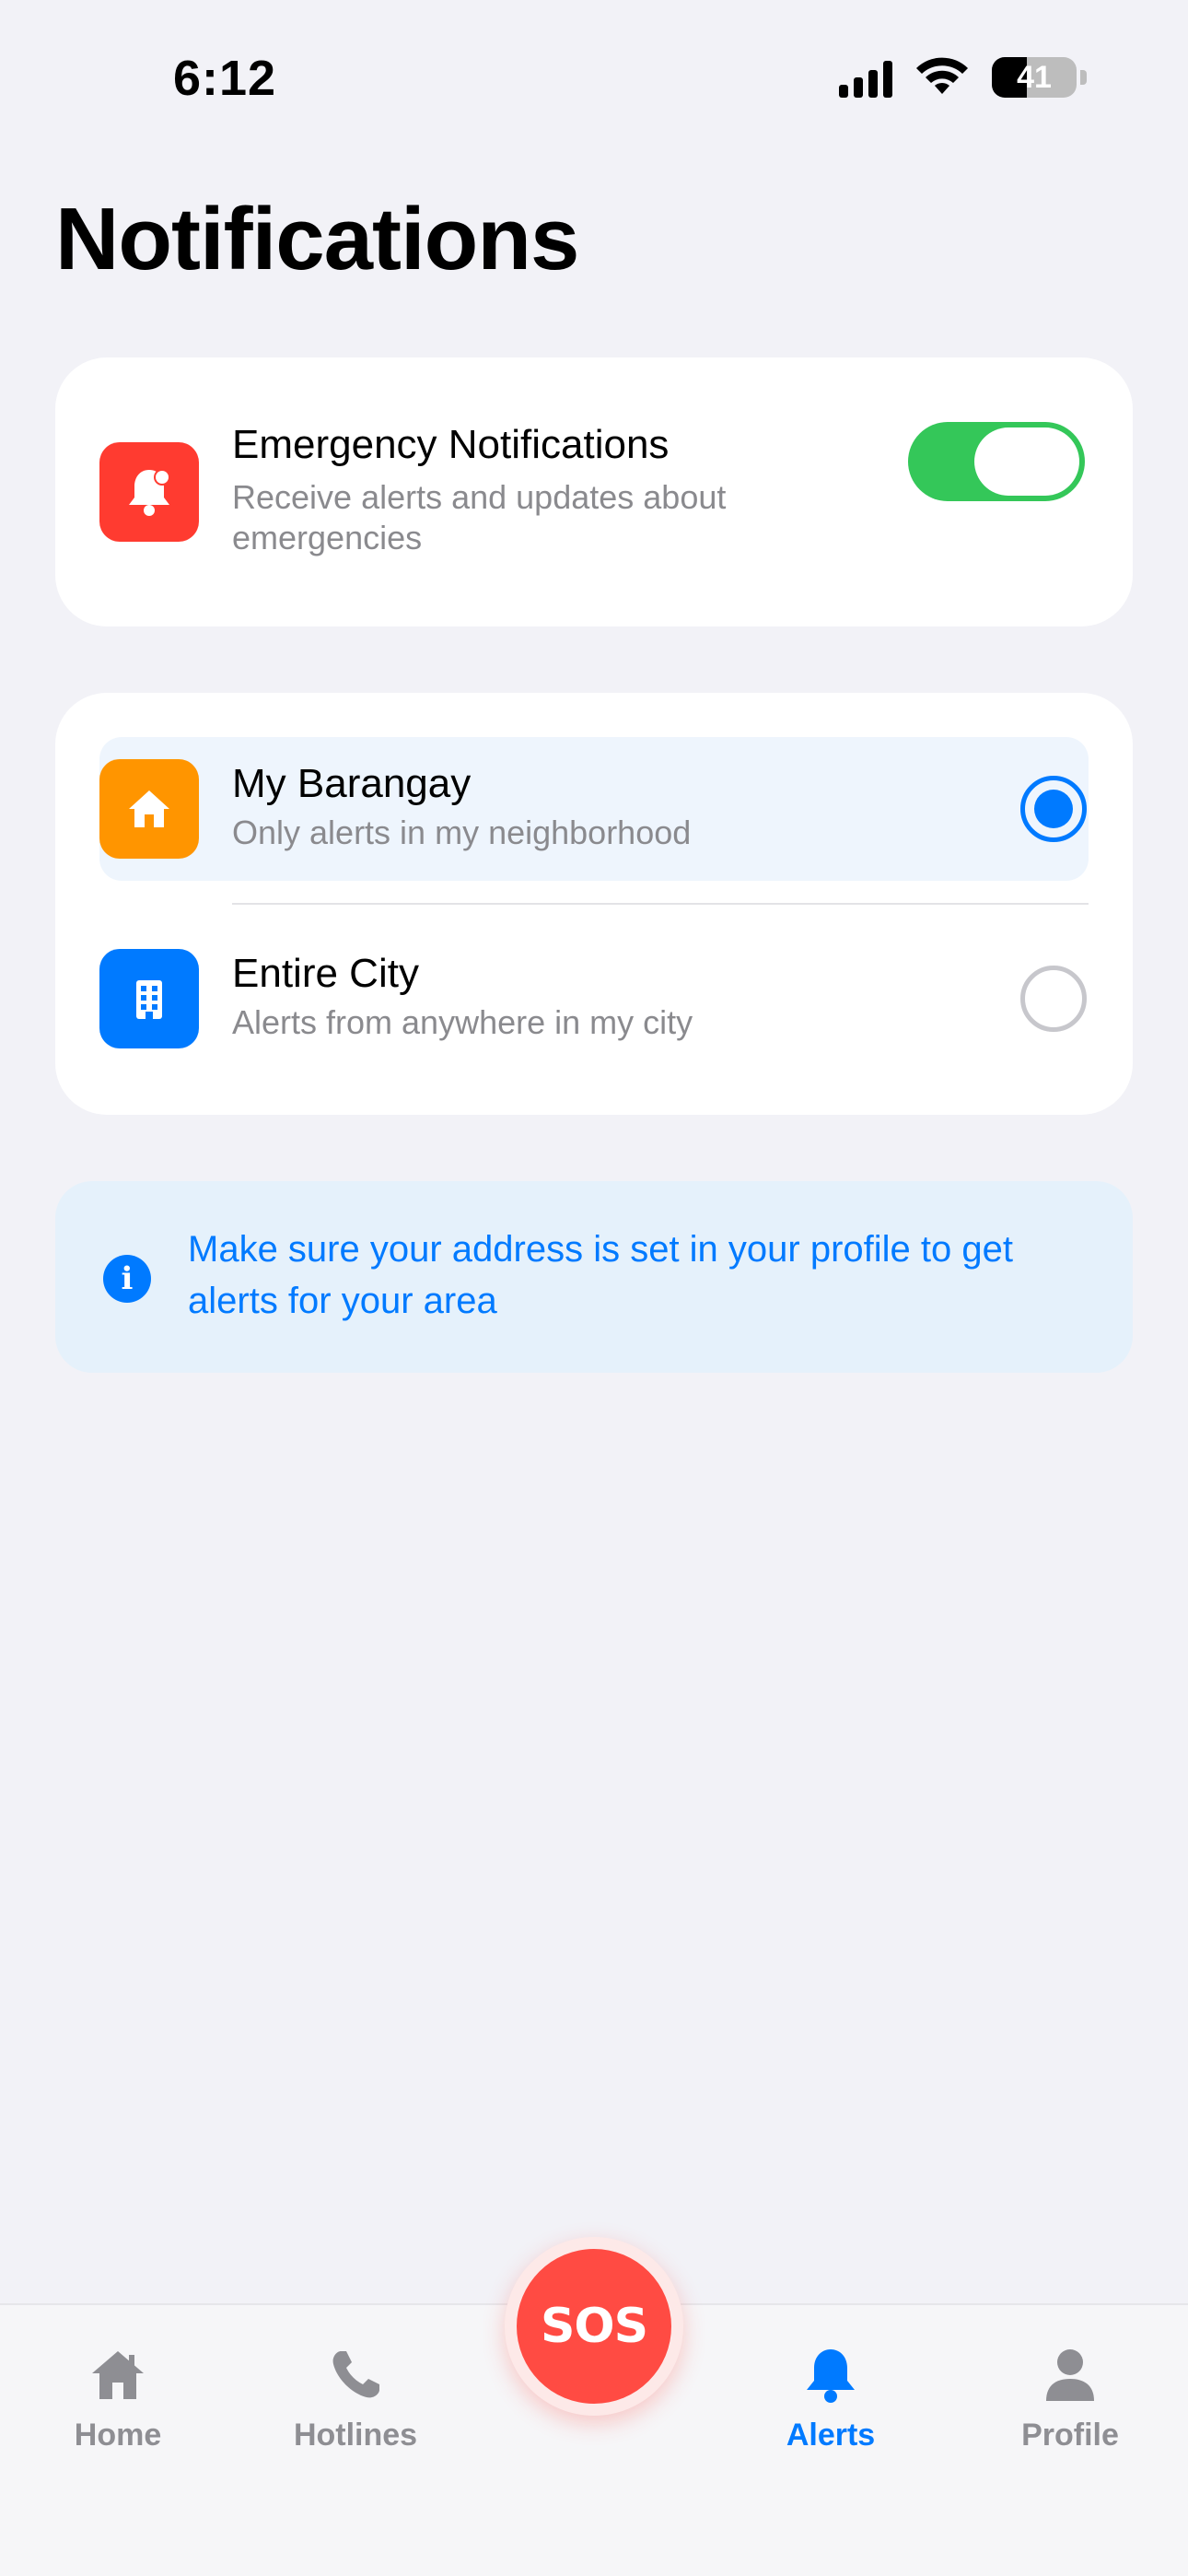  I want to click on tab-label: Hotlines, so click(355, 2435).